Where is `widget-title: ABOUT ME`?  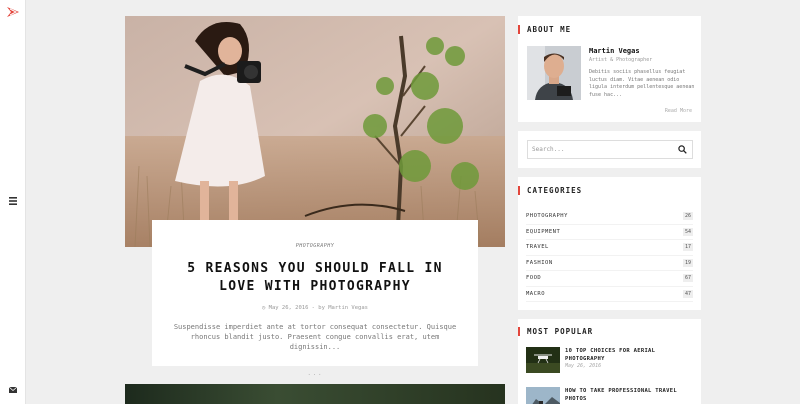
widget-title: ABOUT ME is located at coordinates (609, 29).